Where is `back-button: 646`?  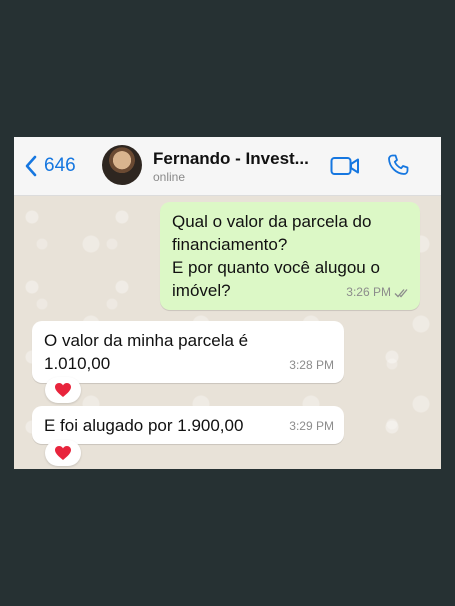
back-button: 646 is located at coordinates (50, 166).